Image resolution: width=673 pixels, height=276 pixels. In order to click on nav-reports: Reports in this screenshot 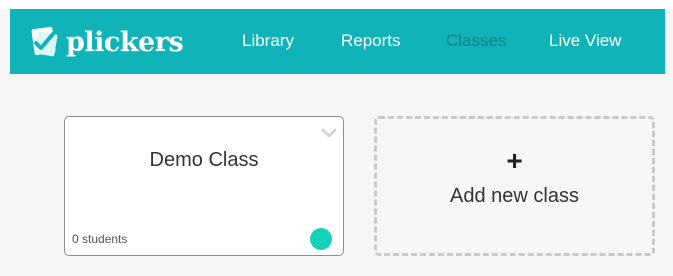, I will do `click(371, 40)`.